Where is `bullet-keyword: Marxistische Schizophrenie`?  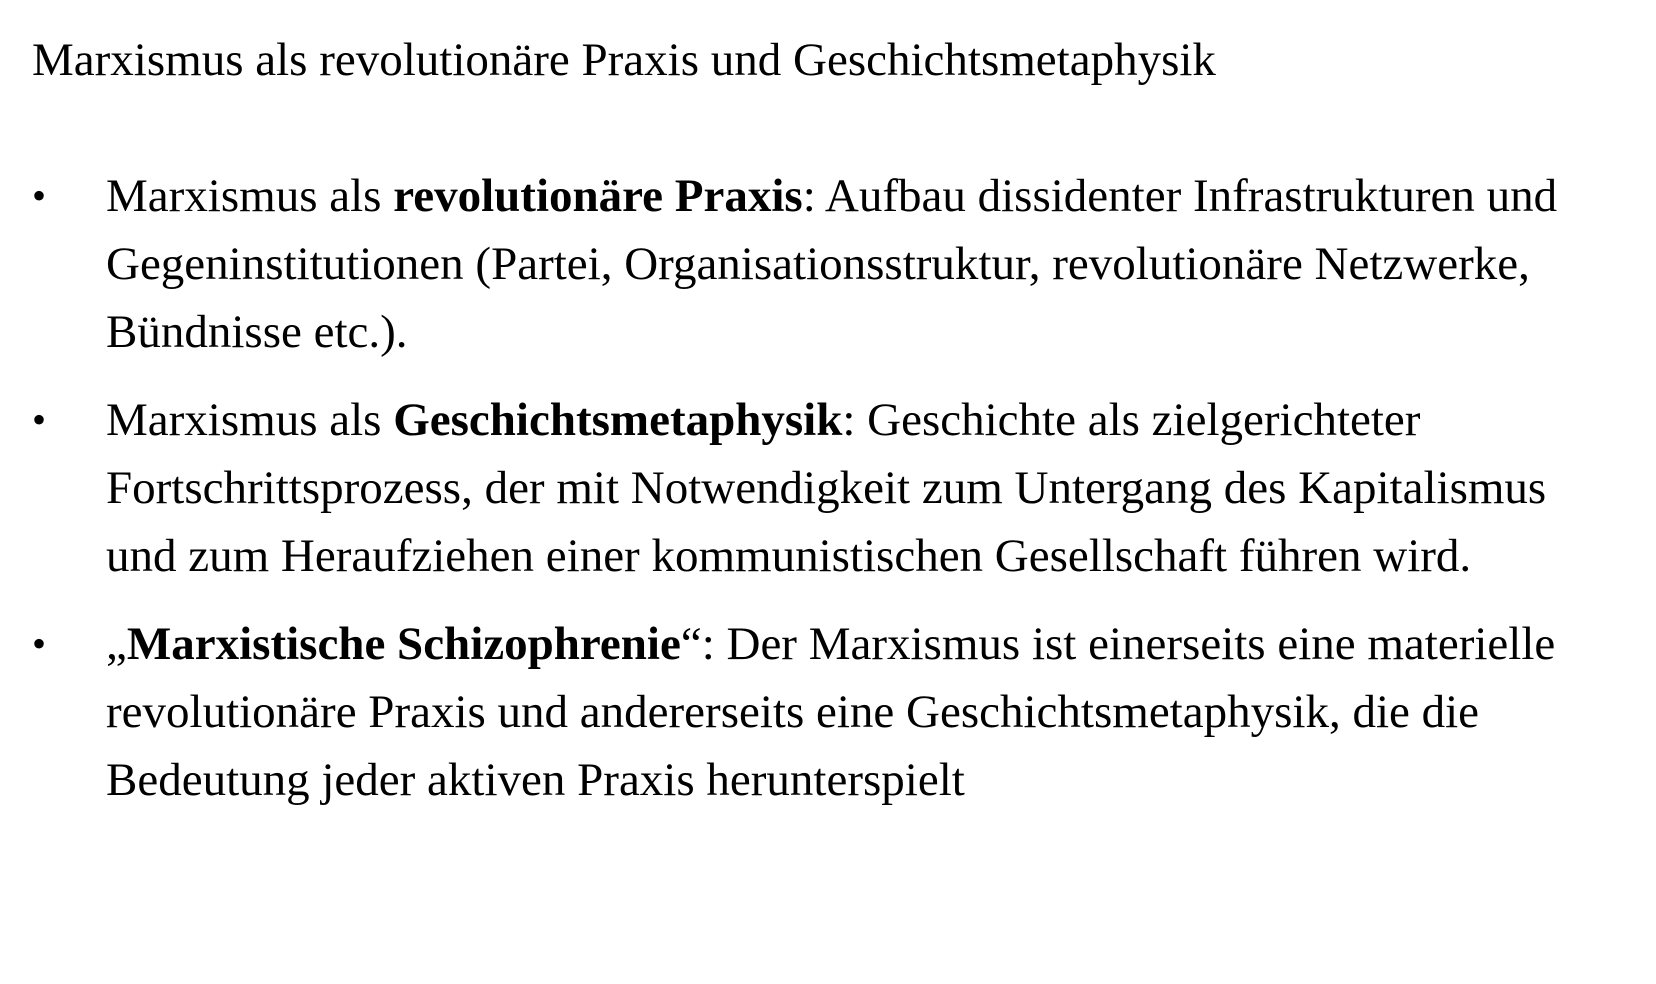 bullet-keyword: Marxistische Schizophrenie is located at coordinates (403, 644).